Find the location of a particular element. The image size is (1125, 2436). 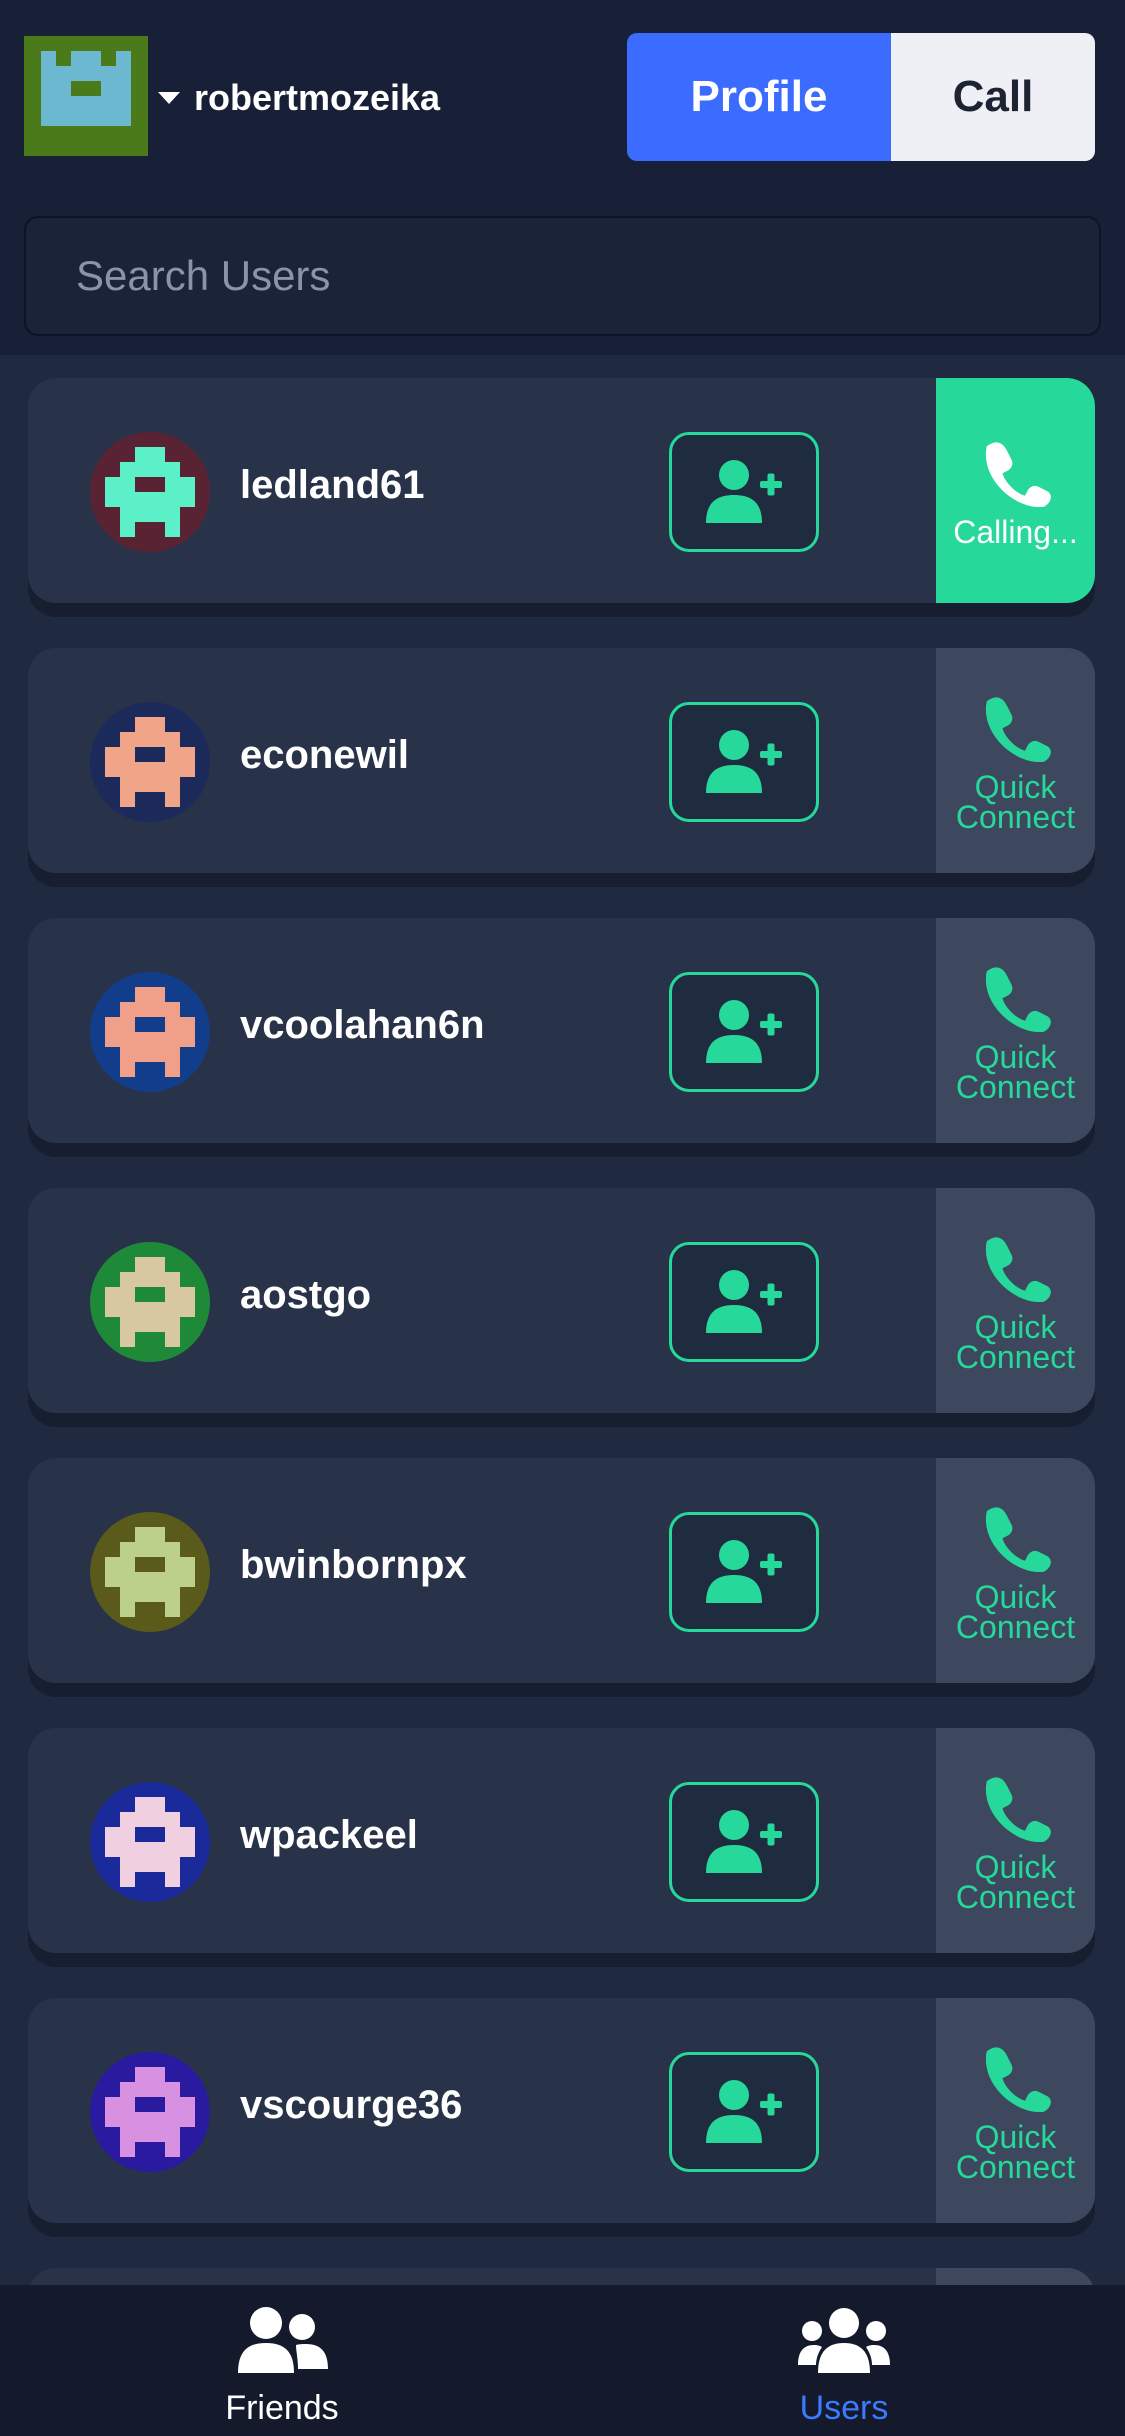

user-name: aostgo is located at coordinates (306, 1295).